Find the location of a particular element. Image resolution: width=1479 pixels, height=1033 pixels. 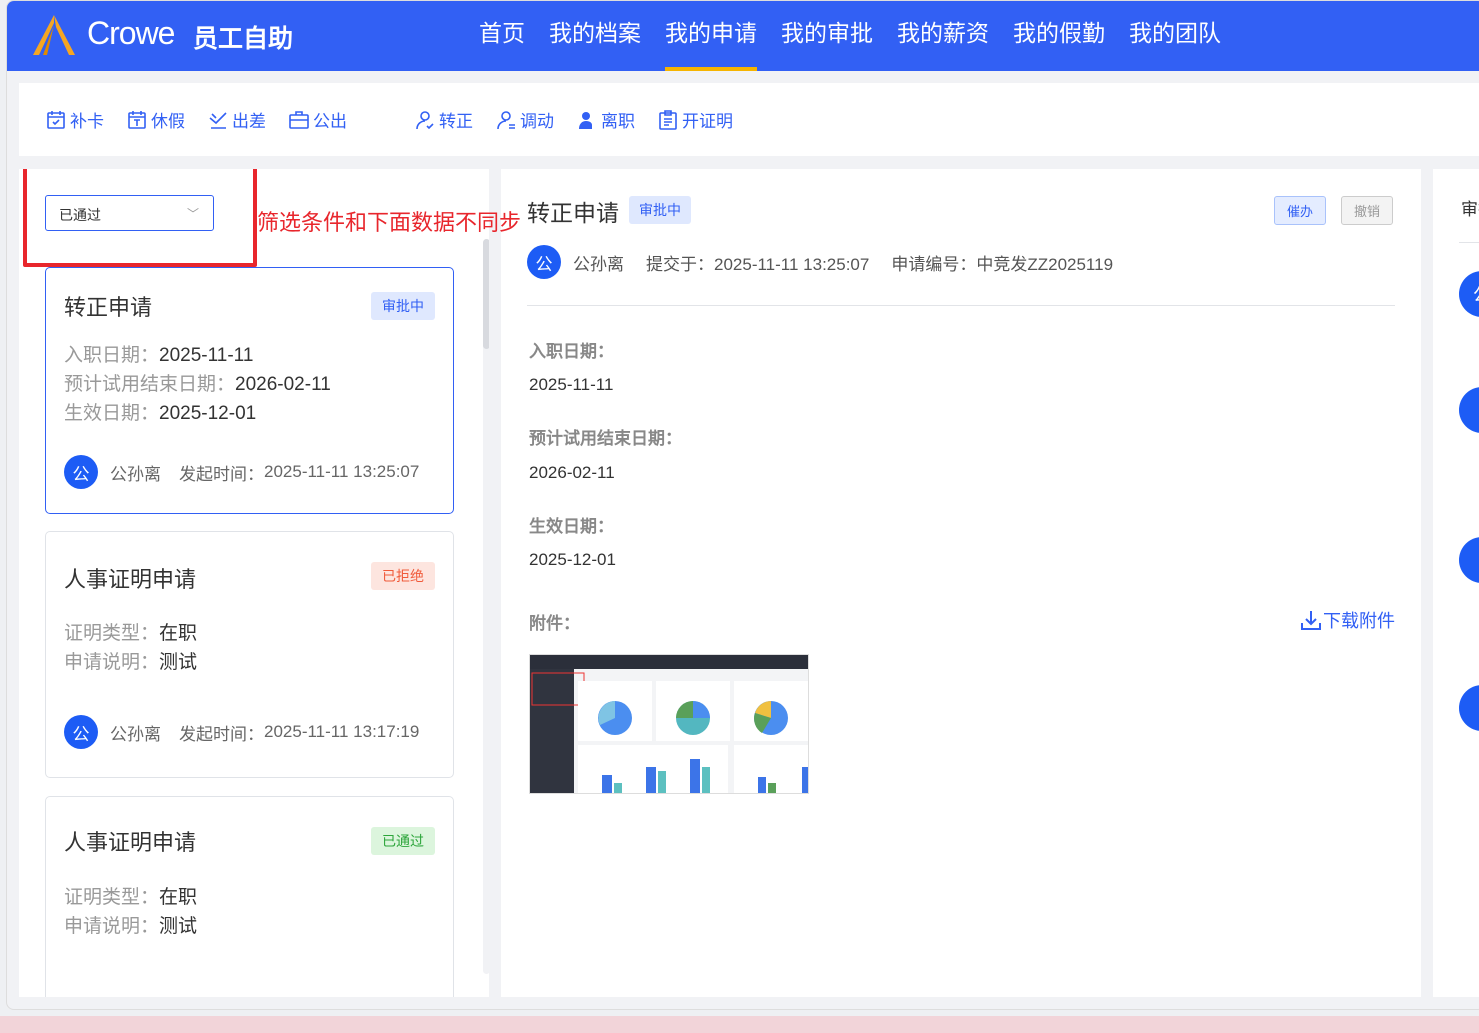

status-badge: 已通过 is located at coordinates (403, 841).